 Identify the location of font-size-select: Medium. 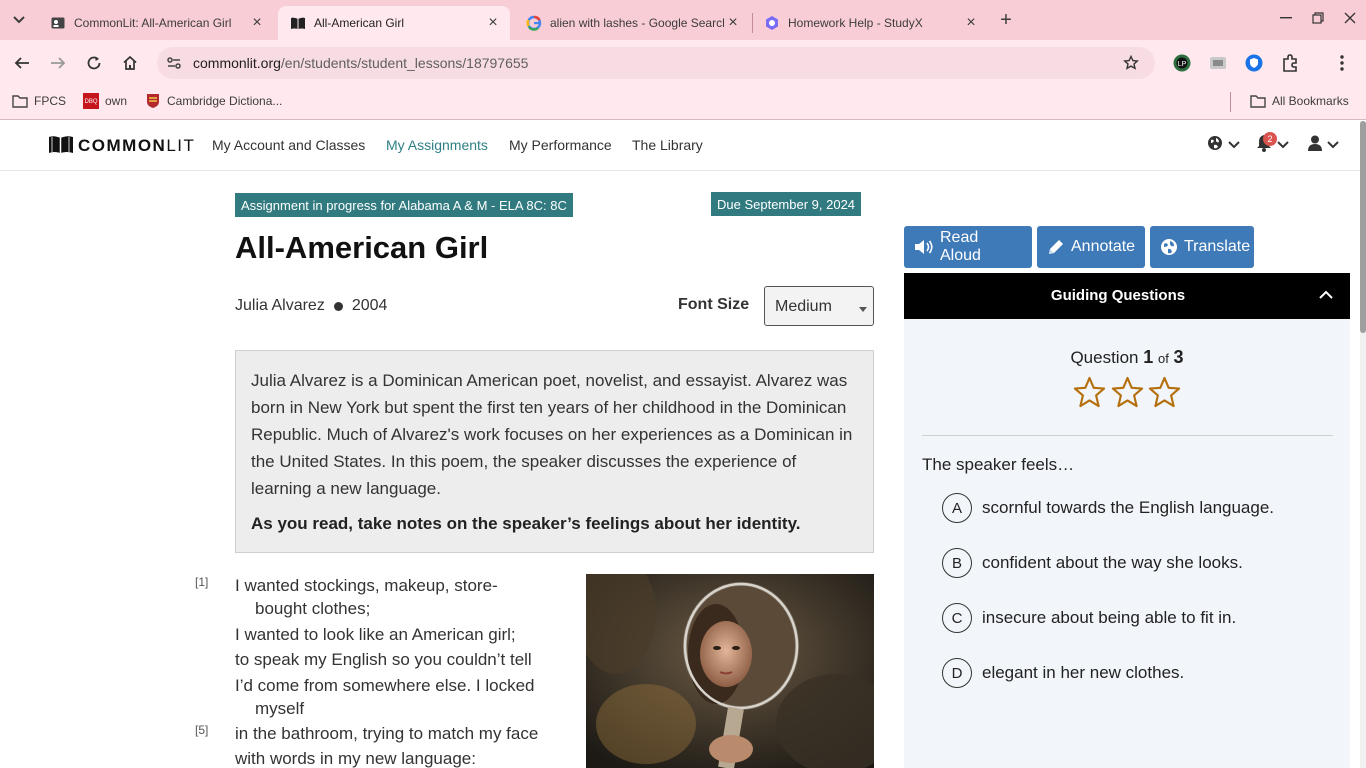
(819, 306).